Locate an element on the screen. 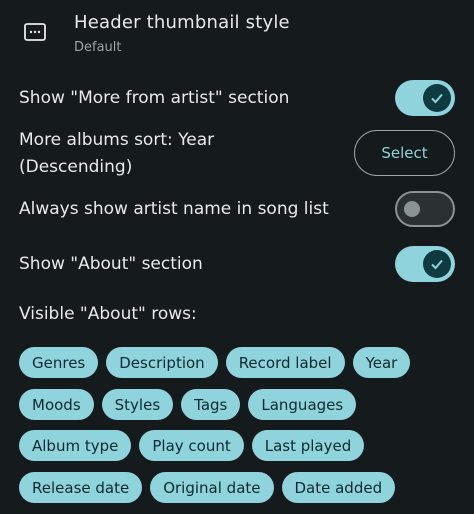  more-from-artist-toggle is located at coordinates (425, 98).